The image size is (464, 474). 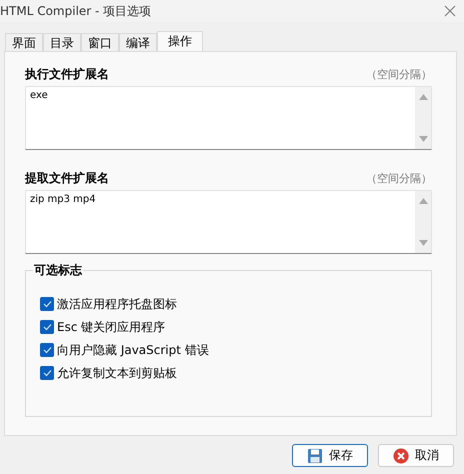 What do you see at coordinates (450, 11) in the screenshot?
I see `close-icon` at bounding box center [450, 11].